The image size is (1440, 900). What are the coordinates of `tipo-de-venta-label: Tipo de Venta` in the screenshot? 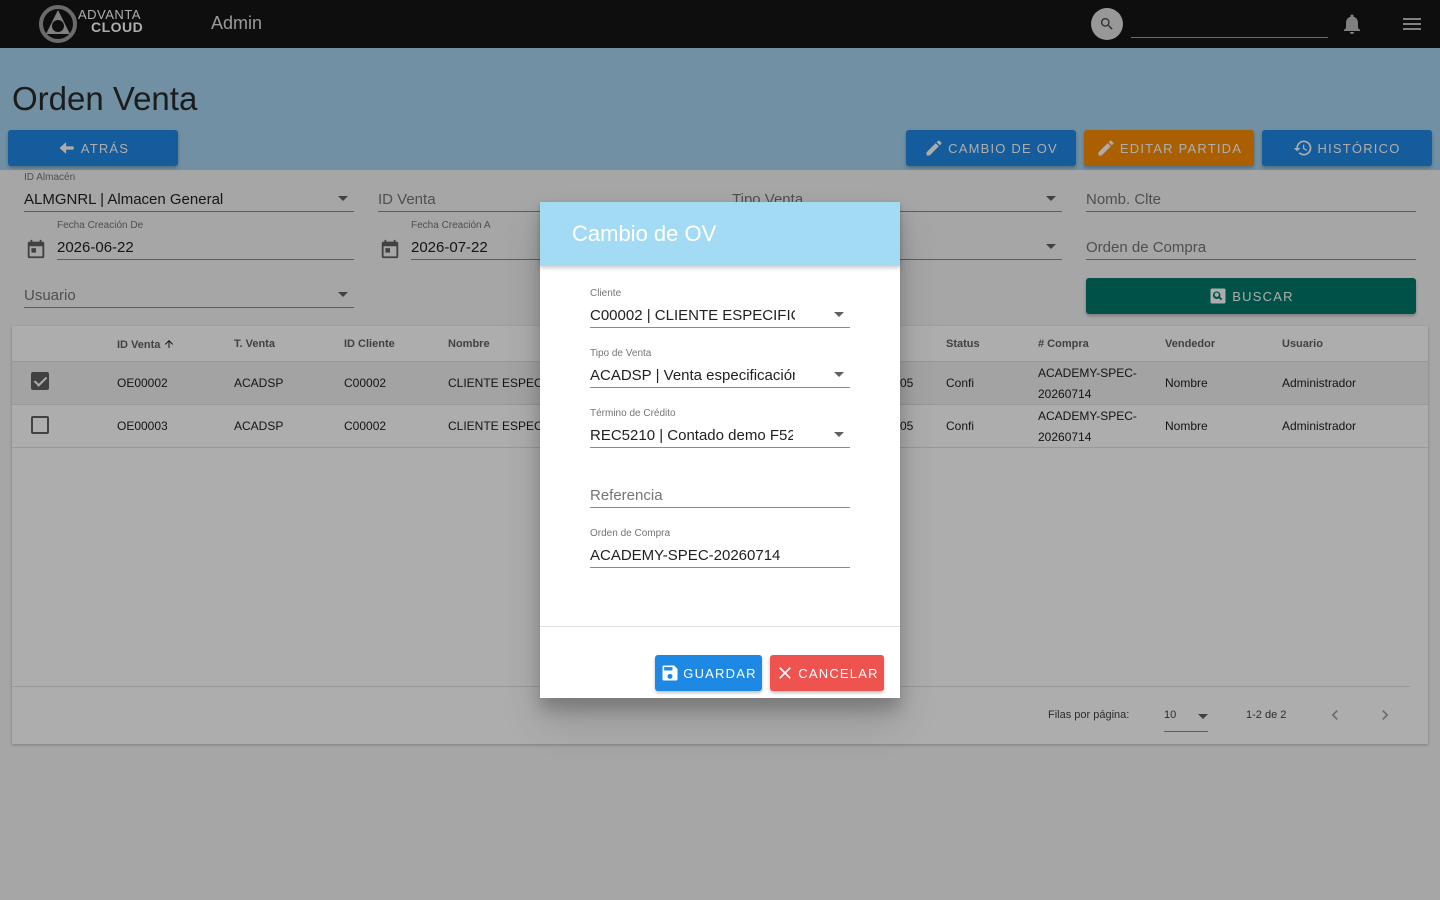 It's located at (621, 353).